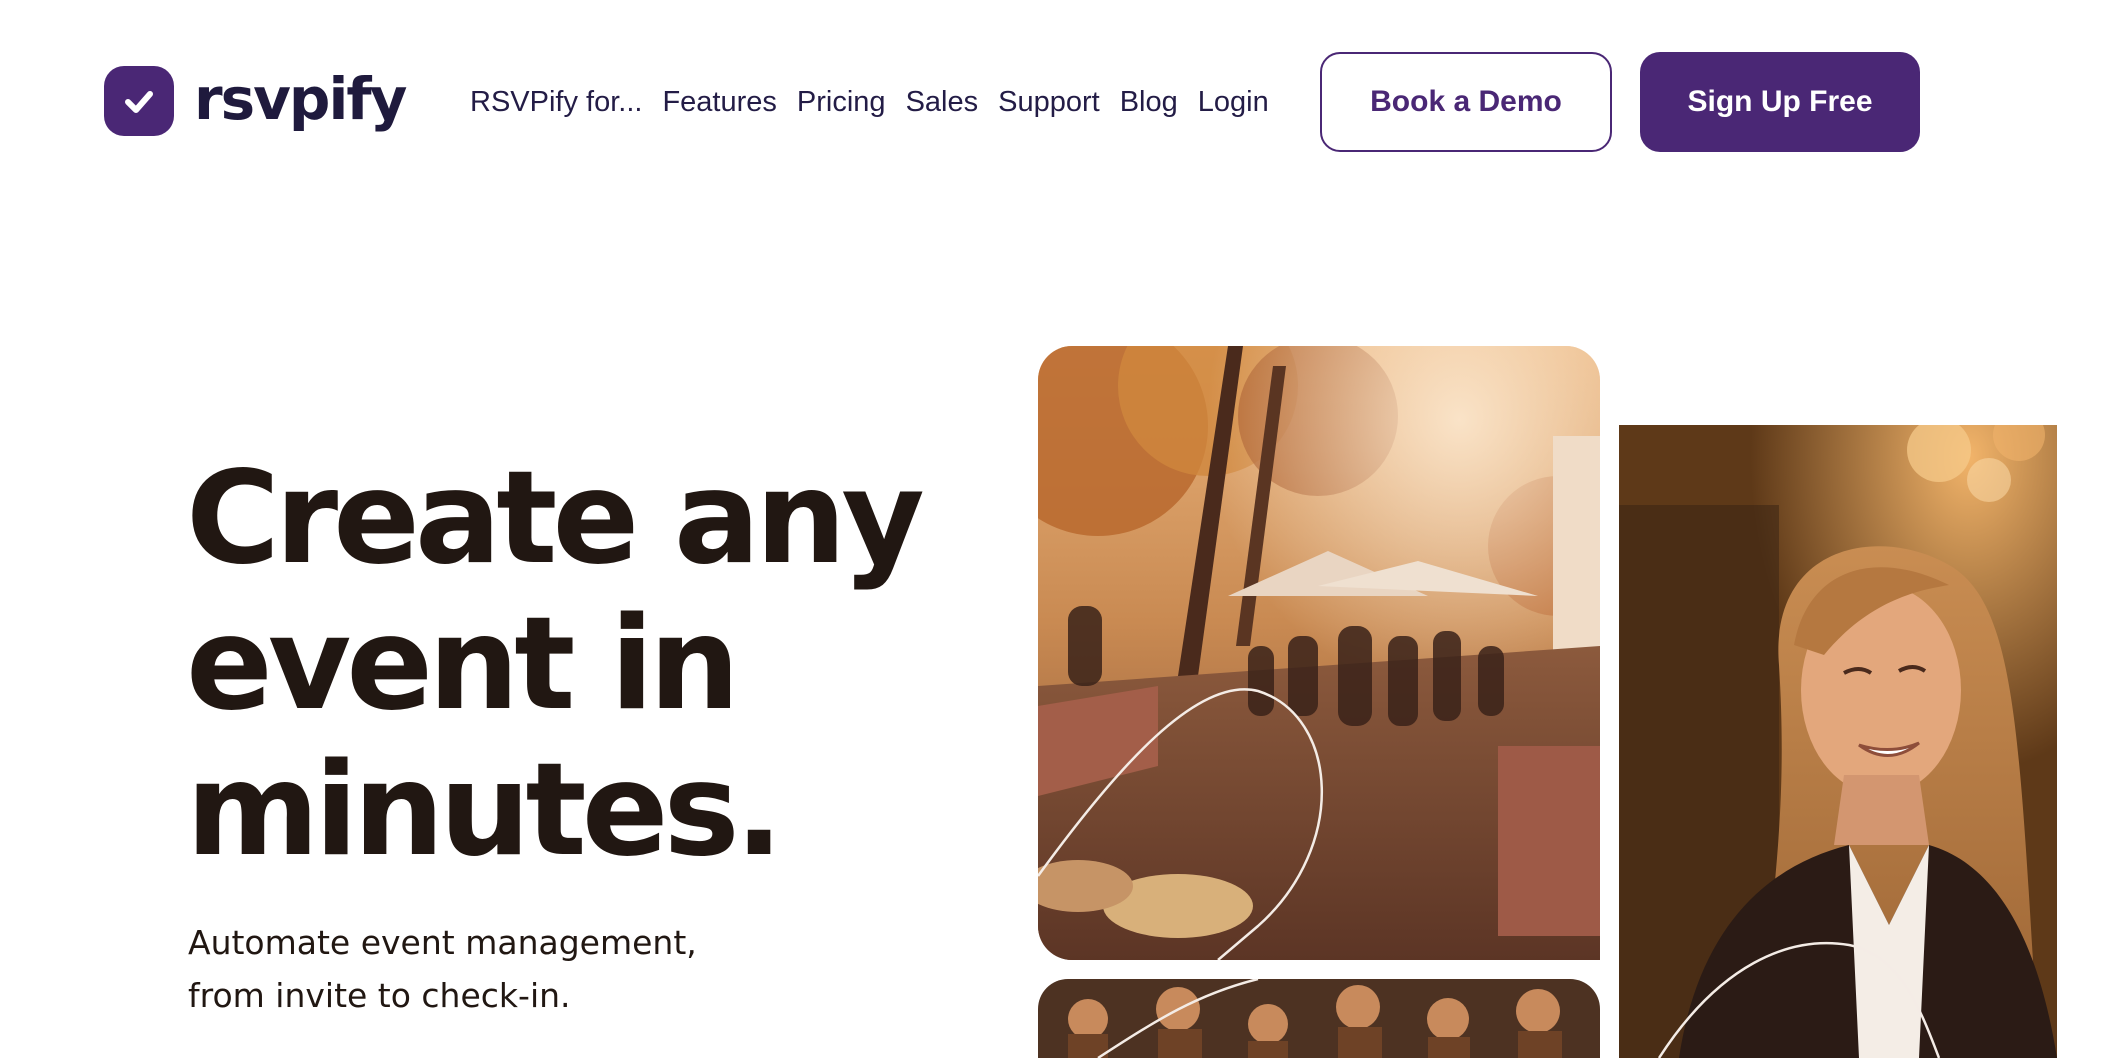 This screenshot has height=1058, width=2116. I want to click on hero-subtitle-line: Automate event management,, so click(442, 942).